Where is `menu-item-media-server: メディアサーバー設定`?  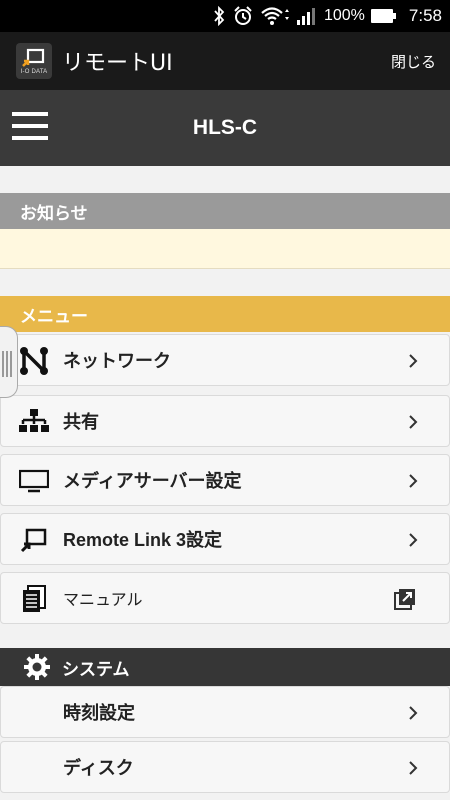
menu-item-media-server: メディアサーバー設定 is located at coordinates (225, 480).